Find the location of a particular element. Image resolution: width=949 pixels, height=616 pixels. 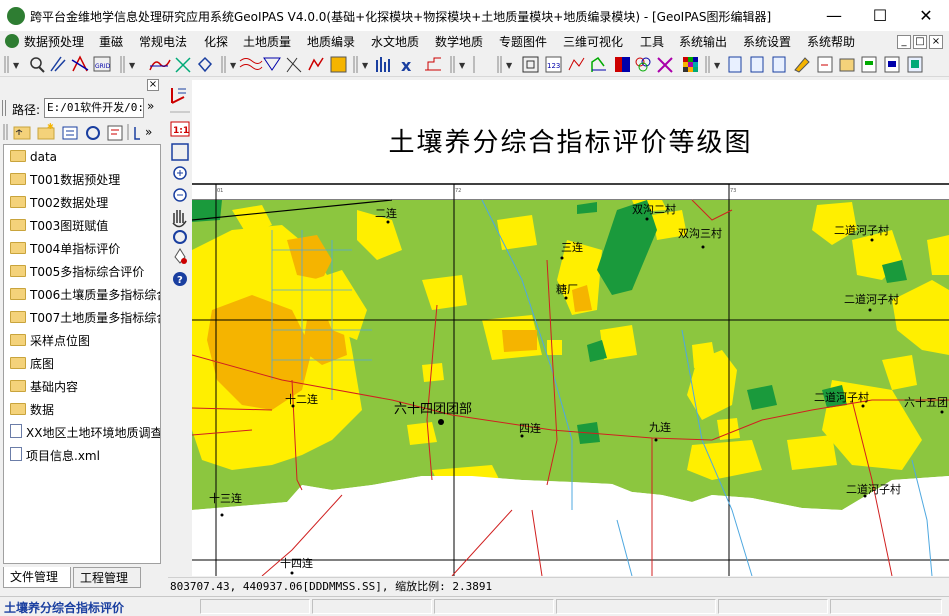

menu-3d: 三维可视化 is located at coordinates (593, 41).